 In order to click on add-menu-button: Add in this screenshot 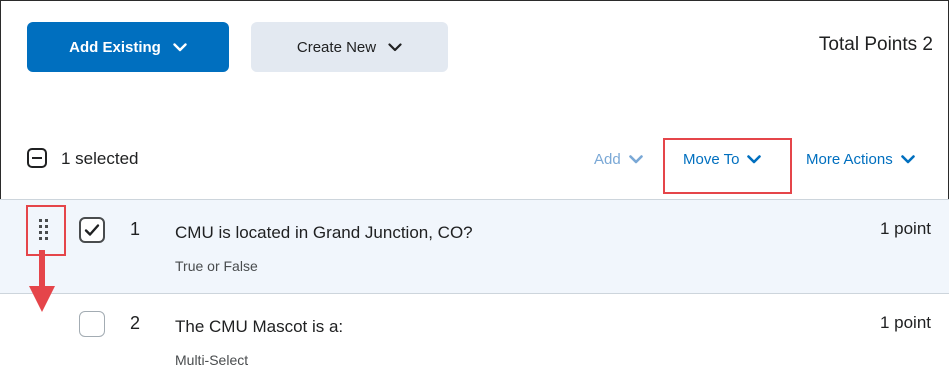, I will do `click(618, 159)`.